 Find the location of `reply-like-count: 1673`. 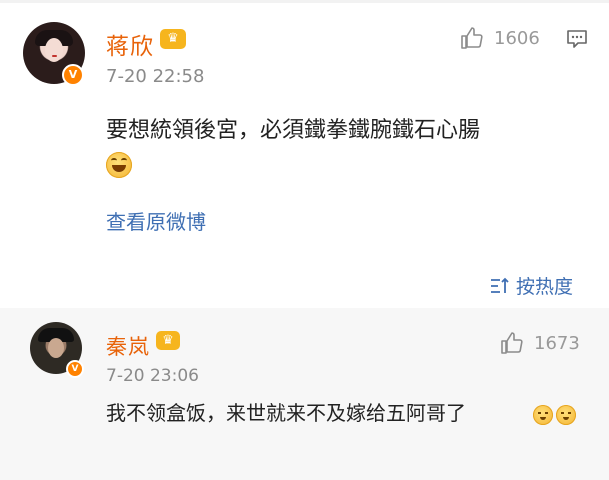

reply-like-count: 1673 is located at coordinates (557, 343).